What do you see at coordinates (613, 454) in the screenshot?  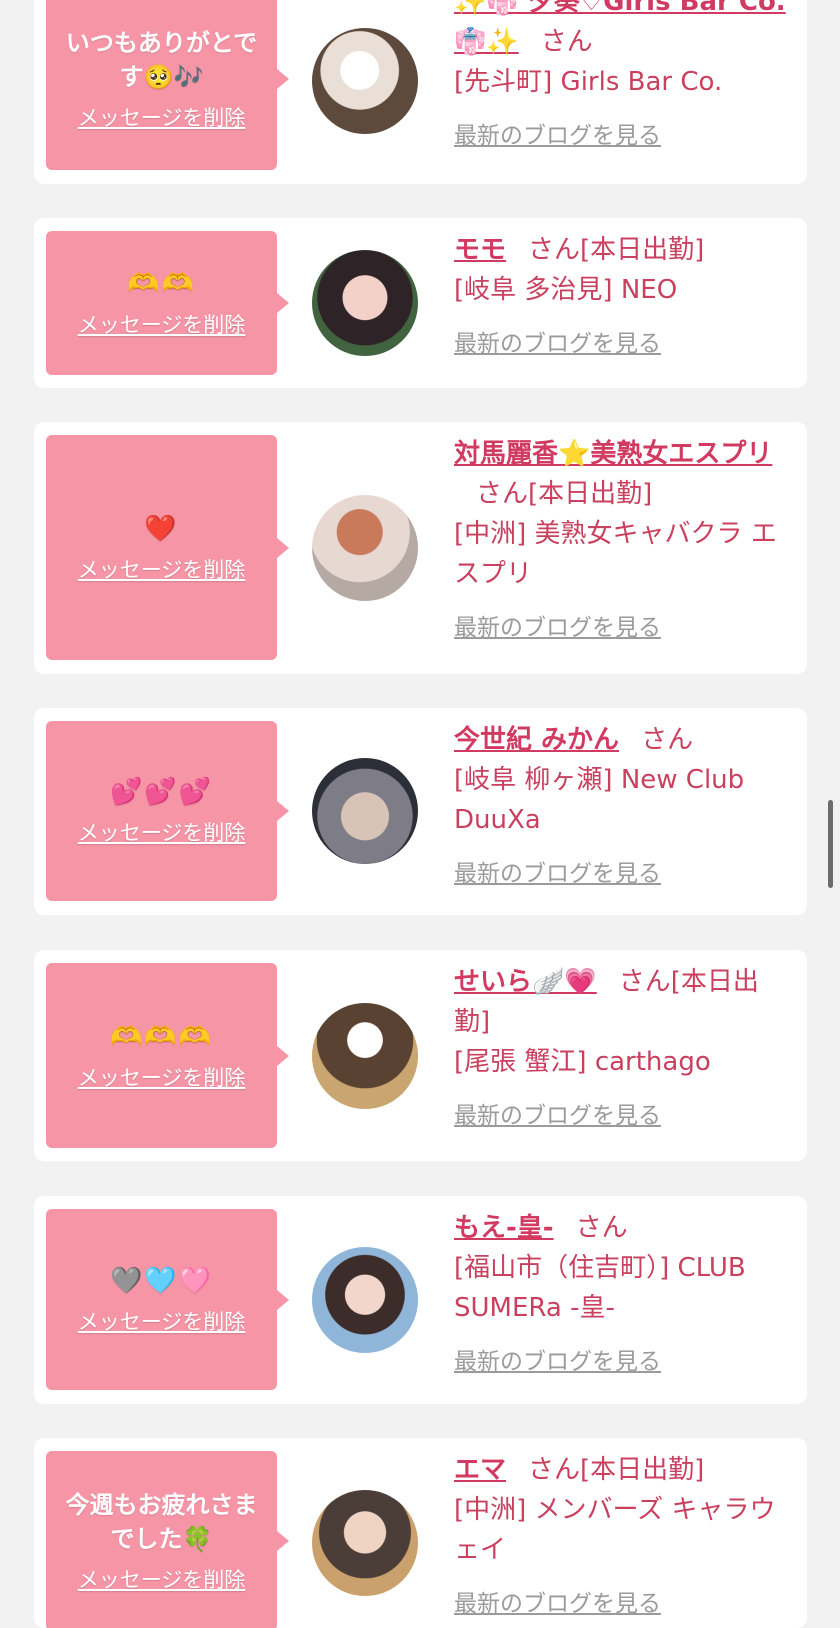 I see `cast-name-link: 対馬麗香⭐美熟女エスプリ` at bounding box center [613, 454].